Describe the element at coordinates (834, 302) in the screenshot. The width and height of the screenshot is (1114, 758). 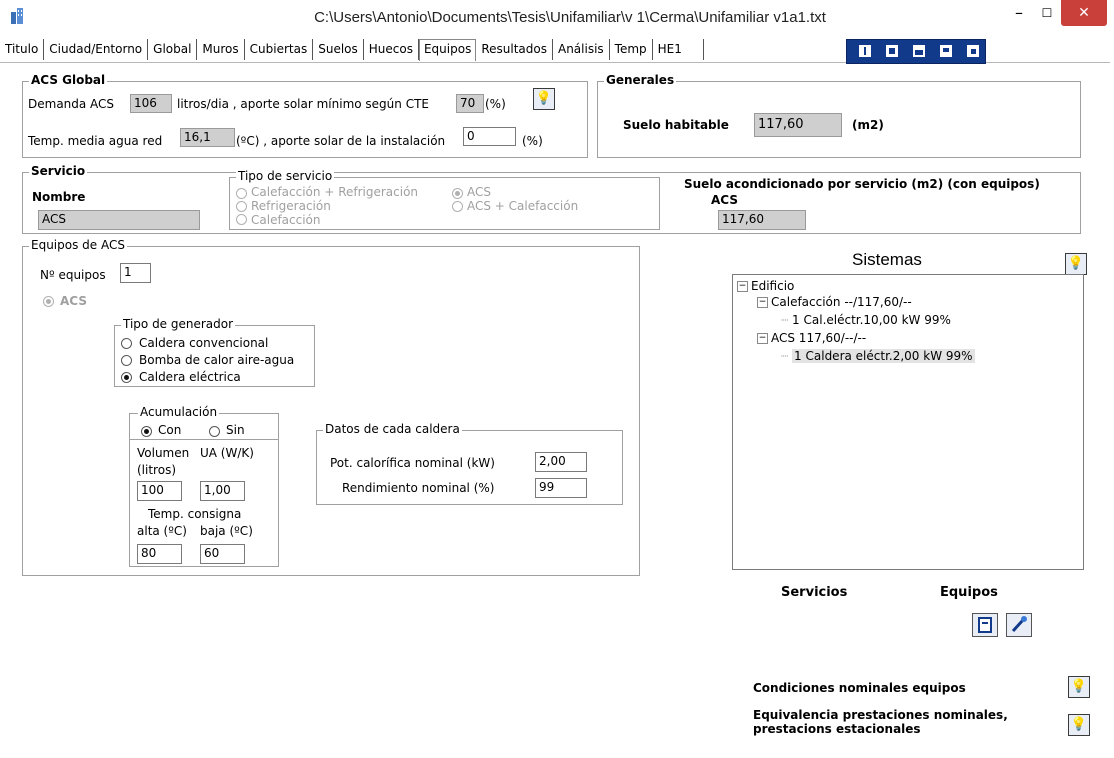
I see `tree-node-calefaccion: − Calefacción --/117,60/--` at that location.